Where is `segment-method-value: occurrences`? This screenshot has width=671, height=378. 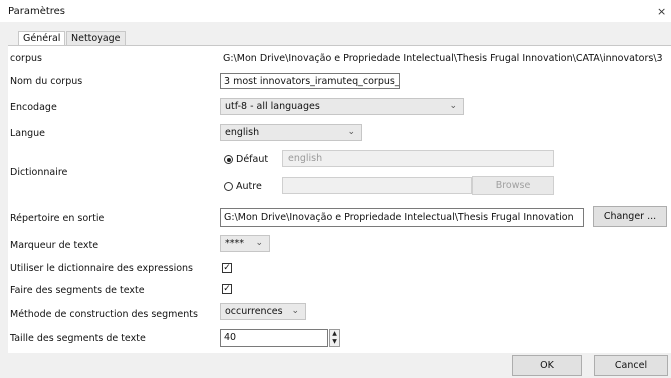
segment-method-value: occurrences is located at coordinates (254, 311).